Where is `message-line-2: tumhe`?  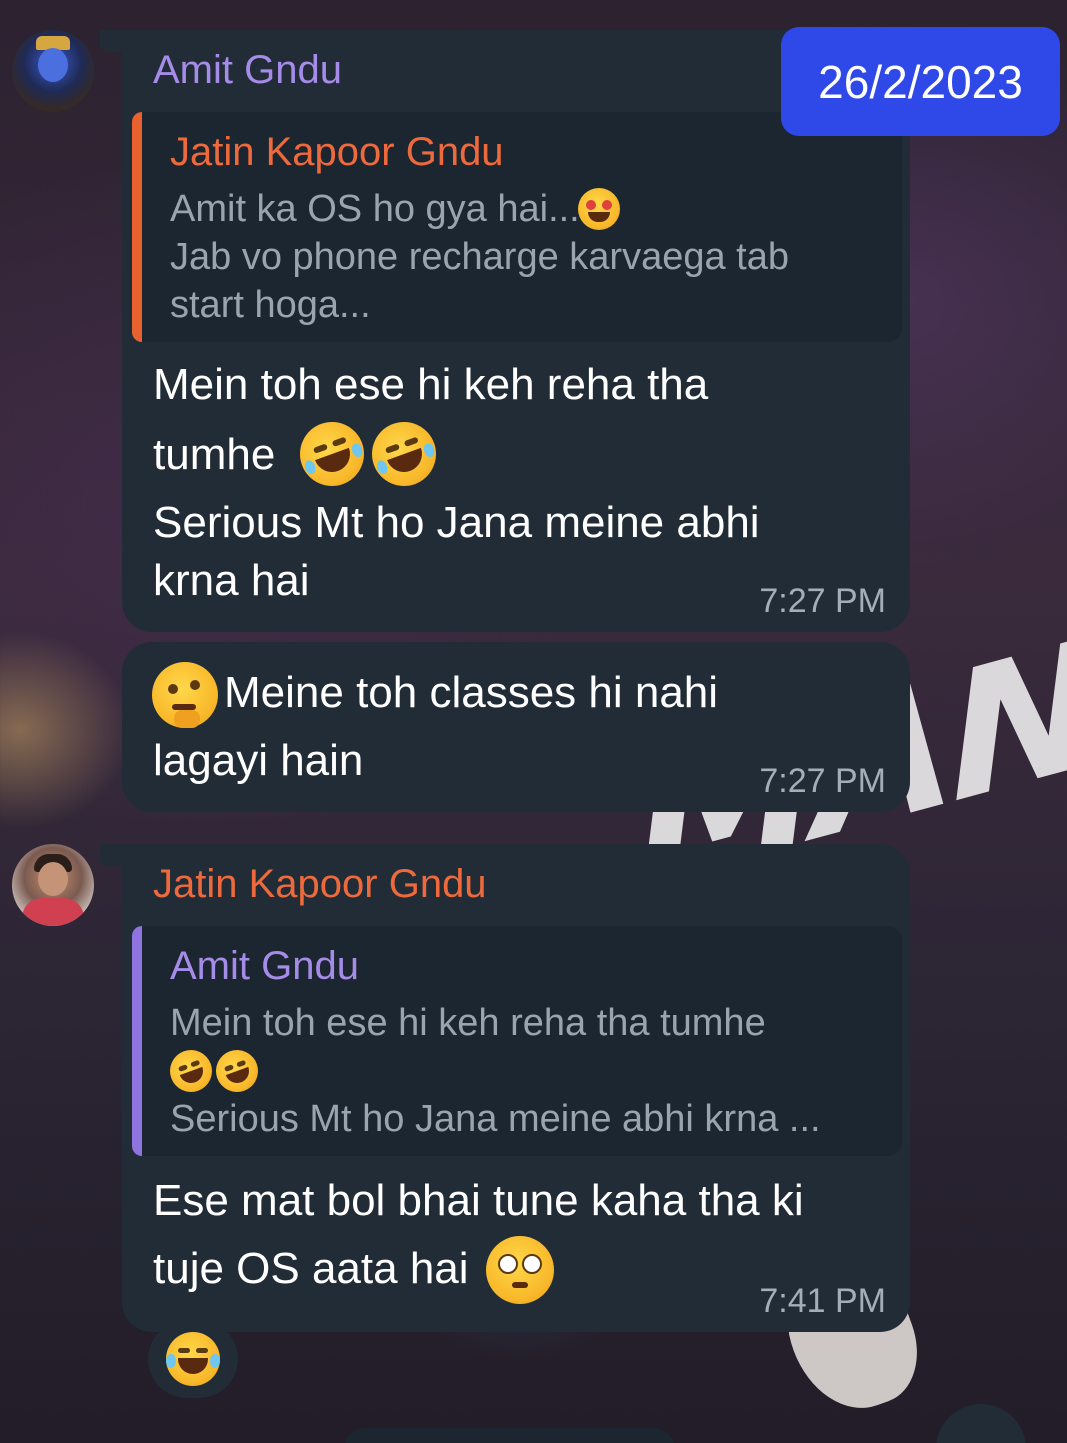 message-line-2: tumhe is located at coordinates (214, 454).